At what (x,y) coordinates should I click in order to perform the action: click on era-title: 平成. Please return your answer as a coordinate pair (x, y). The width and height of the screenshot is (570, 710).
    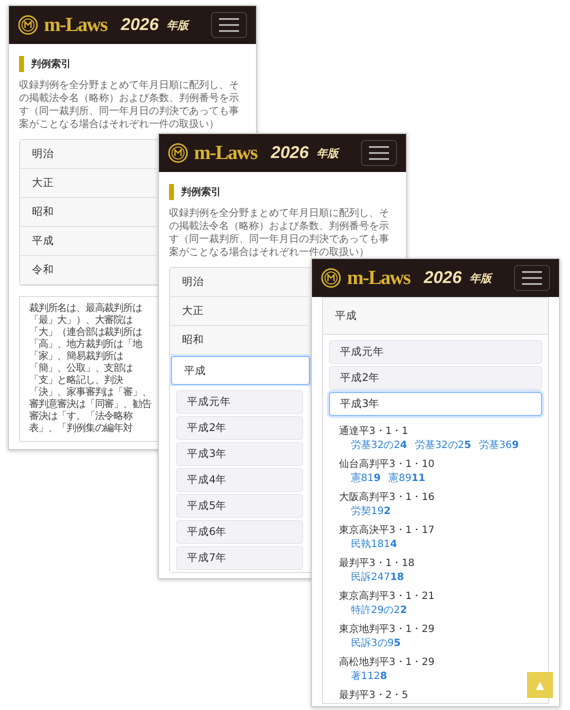
    Looking at the image, I should click on (435, 316).